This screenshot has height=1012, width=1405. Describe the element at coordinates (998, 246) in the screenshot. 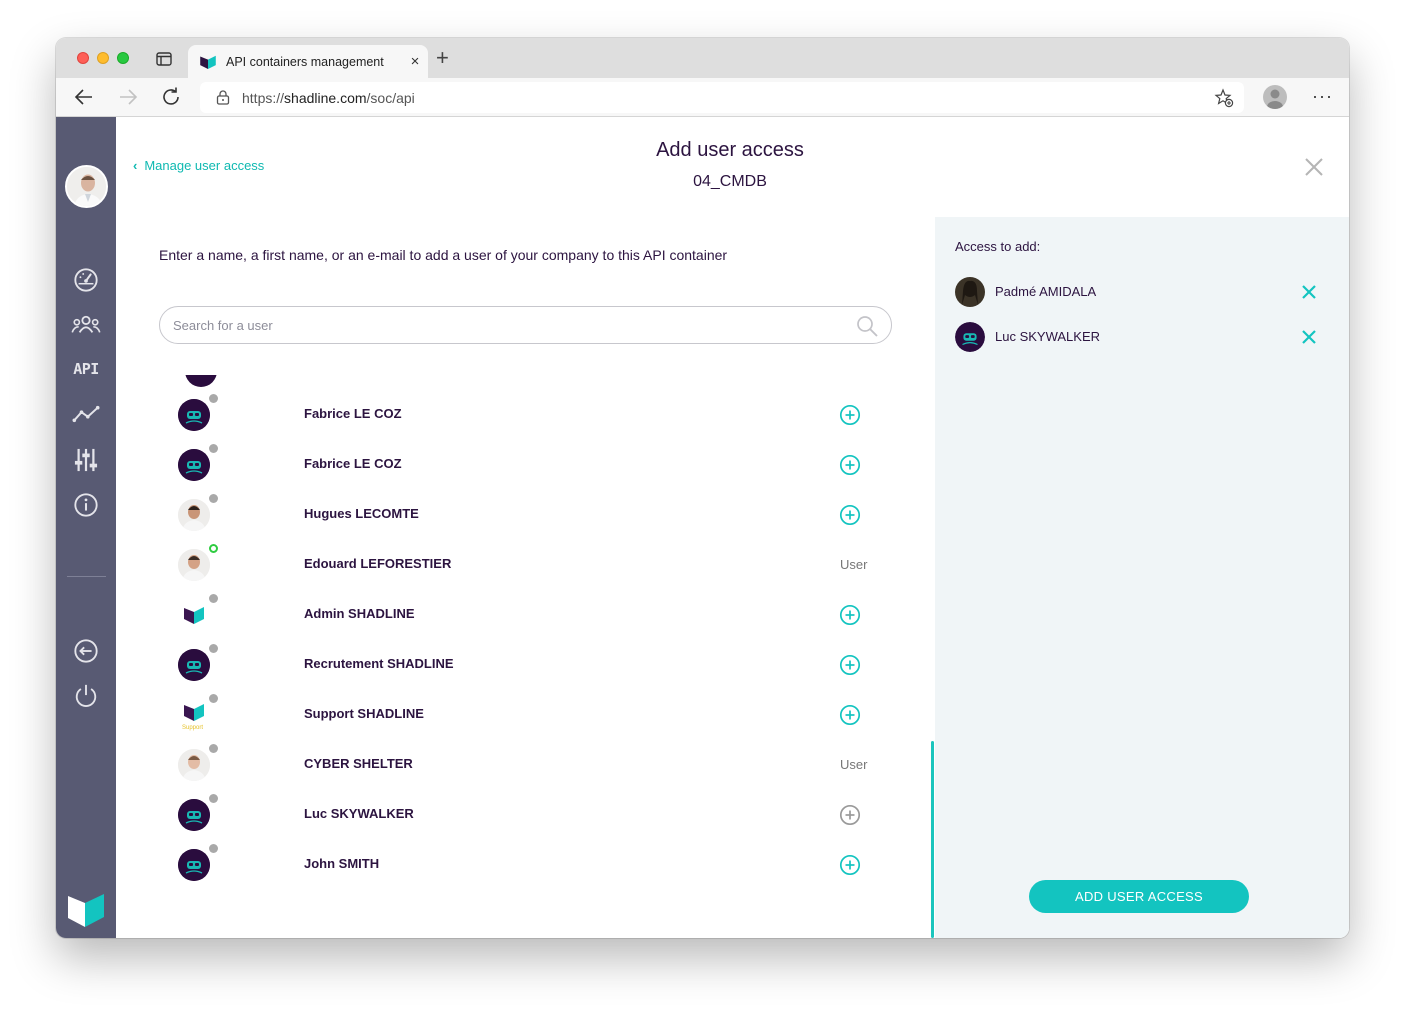

I see `panel-title: Access to add:` at that location.